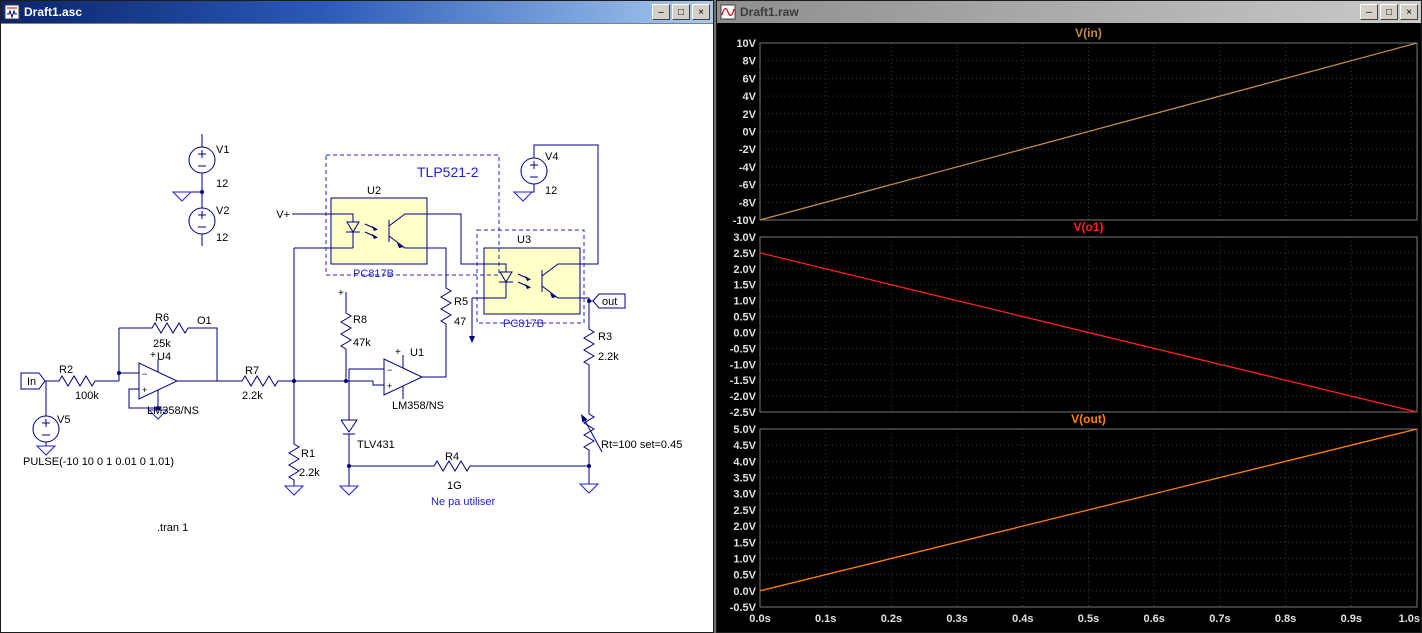  Describe the element at coordinates (379, 231) in the screenshot. I see `optocoupler-U2` at that location.